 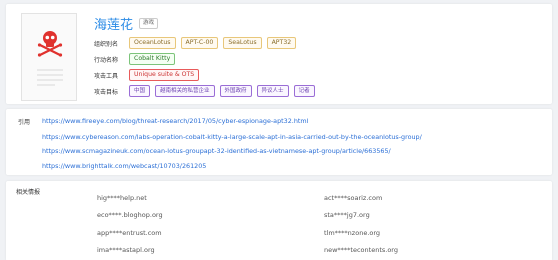 I want to click on intel-domain: sta****jg7.org, so click(x=347, y=215).